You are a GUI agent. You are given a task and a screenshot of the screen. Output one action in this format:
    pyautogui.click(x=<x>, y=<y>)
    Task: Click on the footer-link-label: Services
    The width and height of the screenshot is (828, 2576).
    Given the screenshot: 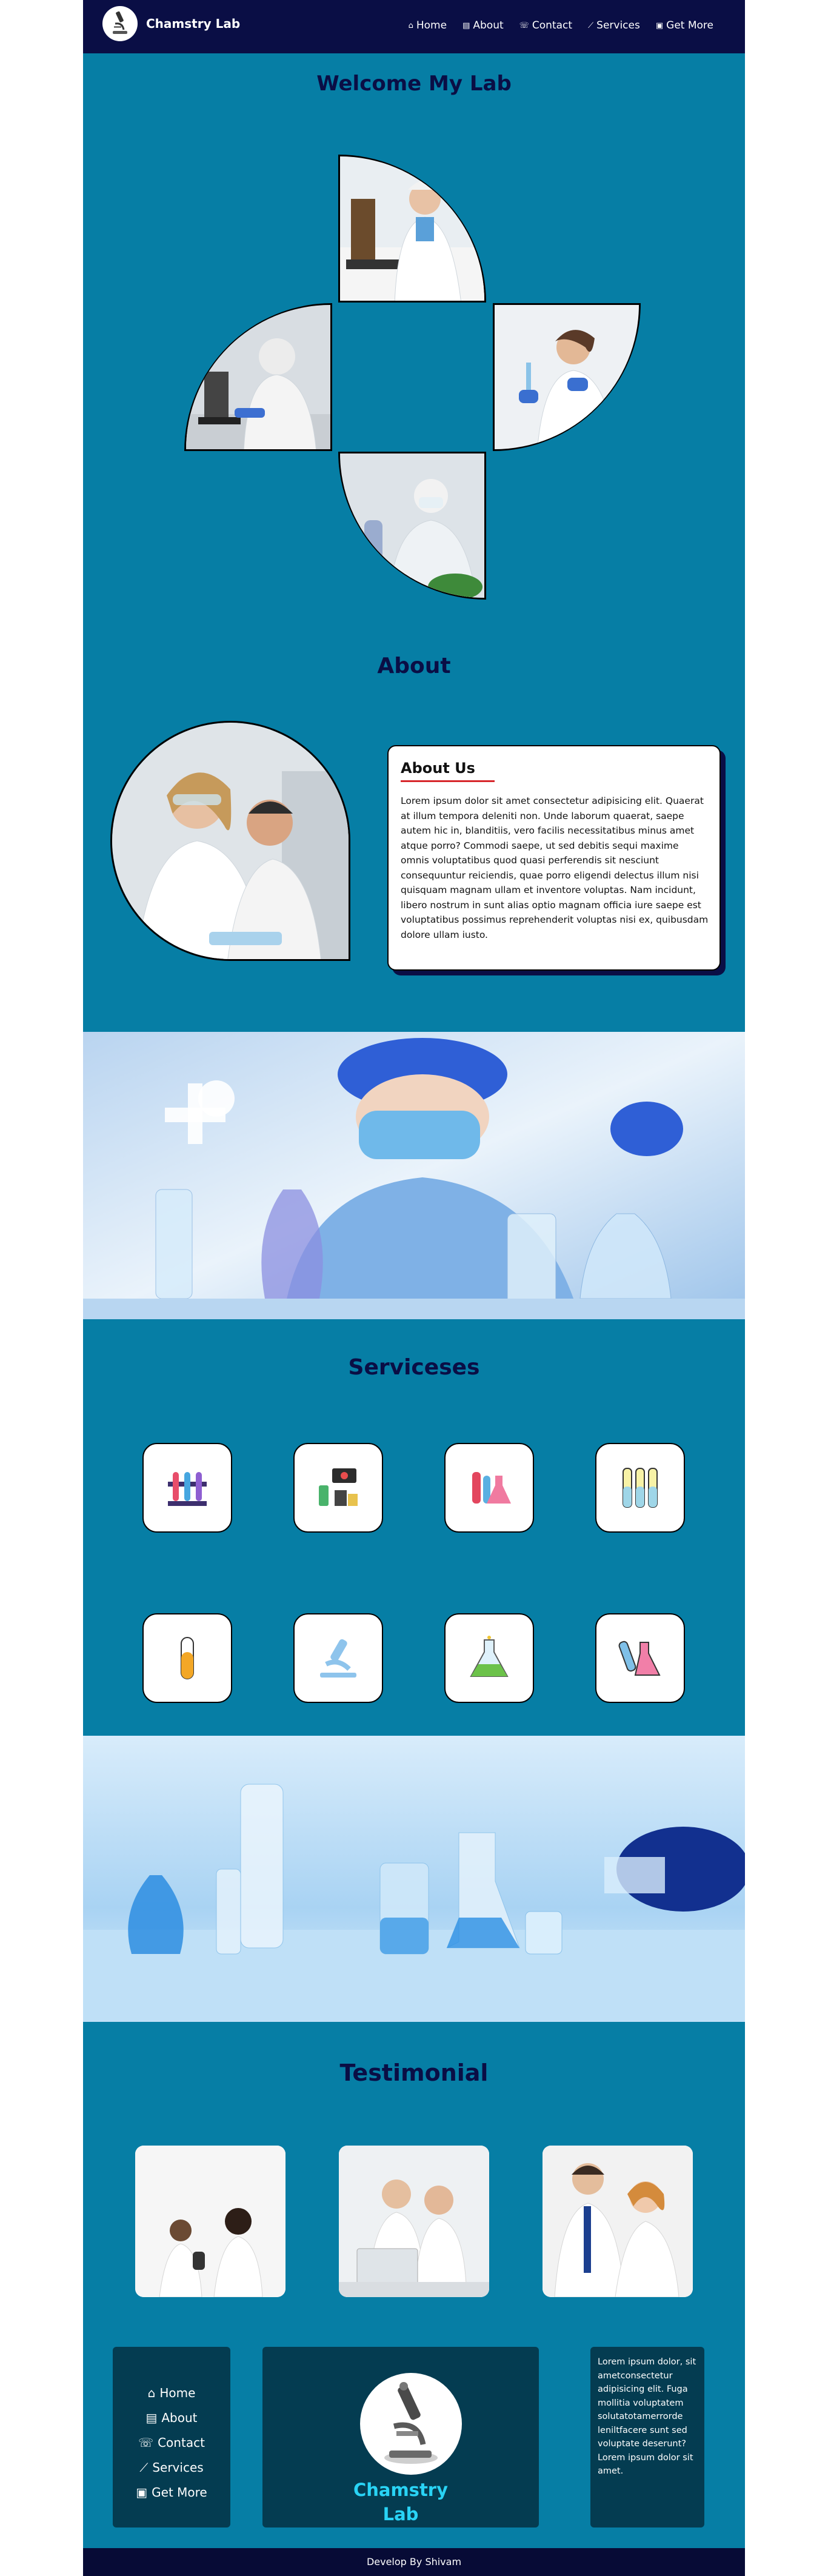 What is the action you would take?
    pyautogui.click(x=178, y=2467)
    